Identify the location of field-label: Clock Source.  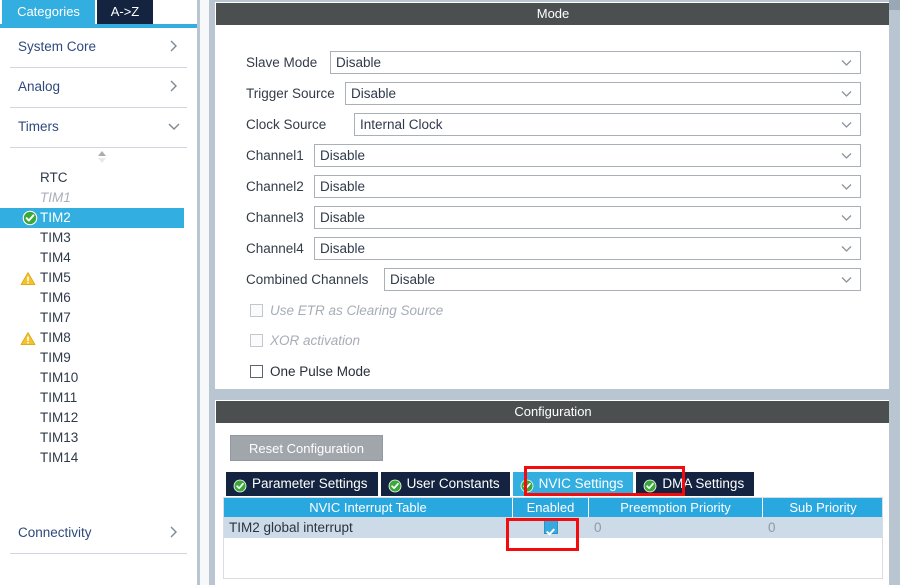
(286, 124).